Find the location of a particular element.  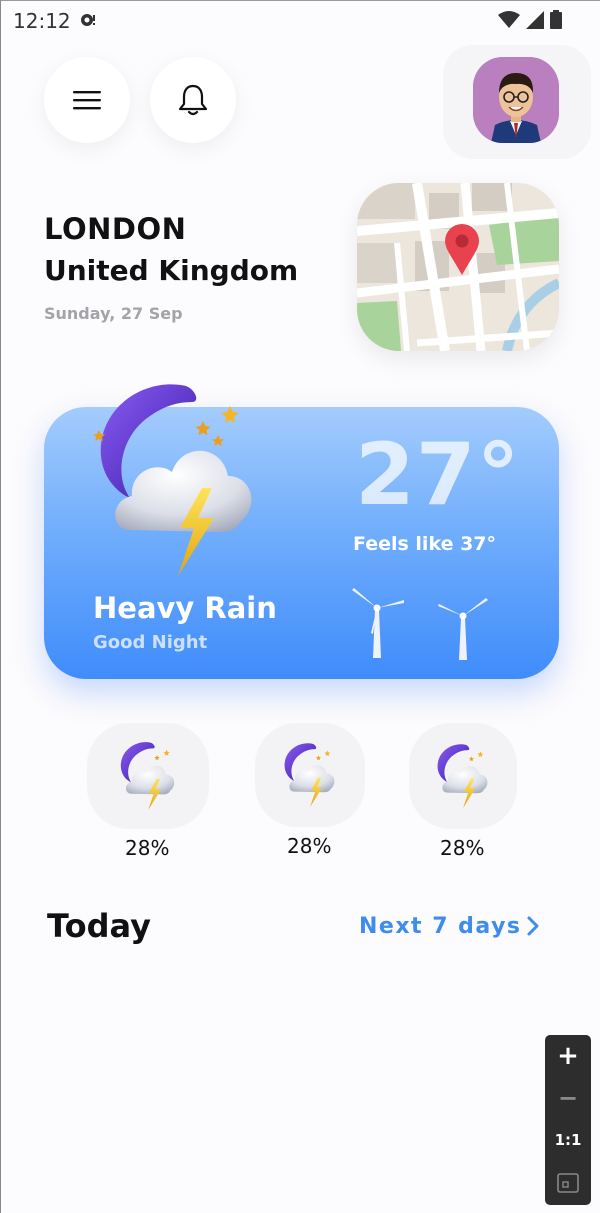

country-name: United Kingdom is located at coordinates (171, 270).